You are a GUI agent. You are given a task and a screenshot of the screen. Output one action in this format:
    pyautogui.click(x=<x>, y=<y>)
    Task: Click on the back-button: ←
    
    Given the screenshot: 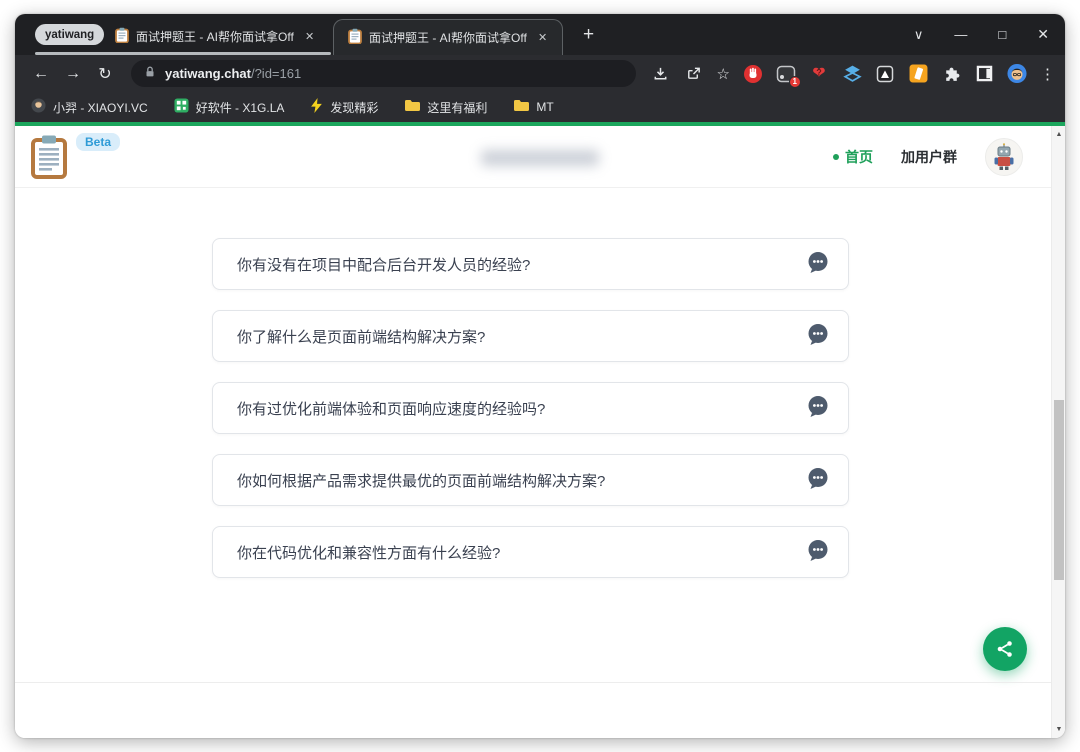 What is the action you would take?
    pyautogui.click(x=41, y=74)
    